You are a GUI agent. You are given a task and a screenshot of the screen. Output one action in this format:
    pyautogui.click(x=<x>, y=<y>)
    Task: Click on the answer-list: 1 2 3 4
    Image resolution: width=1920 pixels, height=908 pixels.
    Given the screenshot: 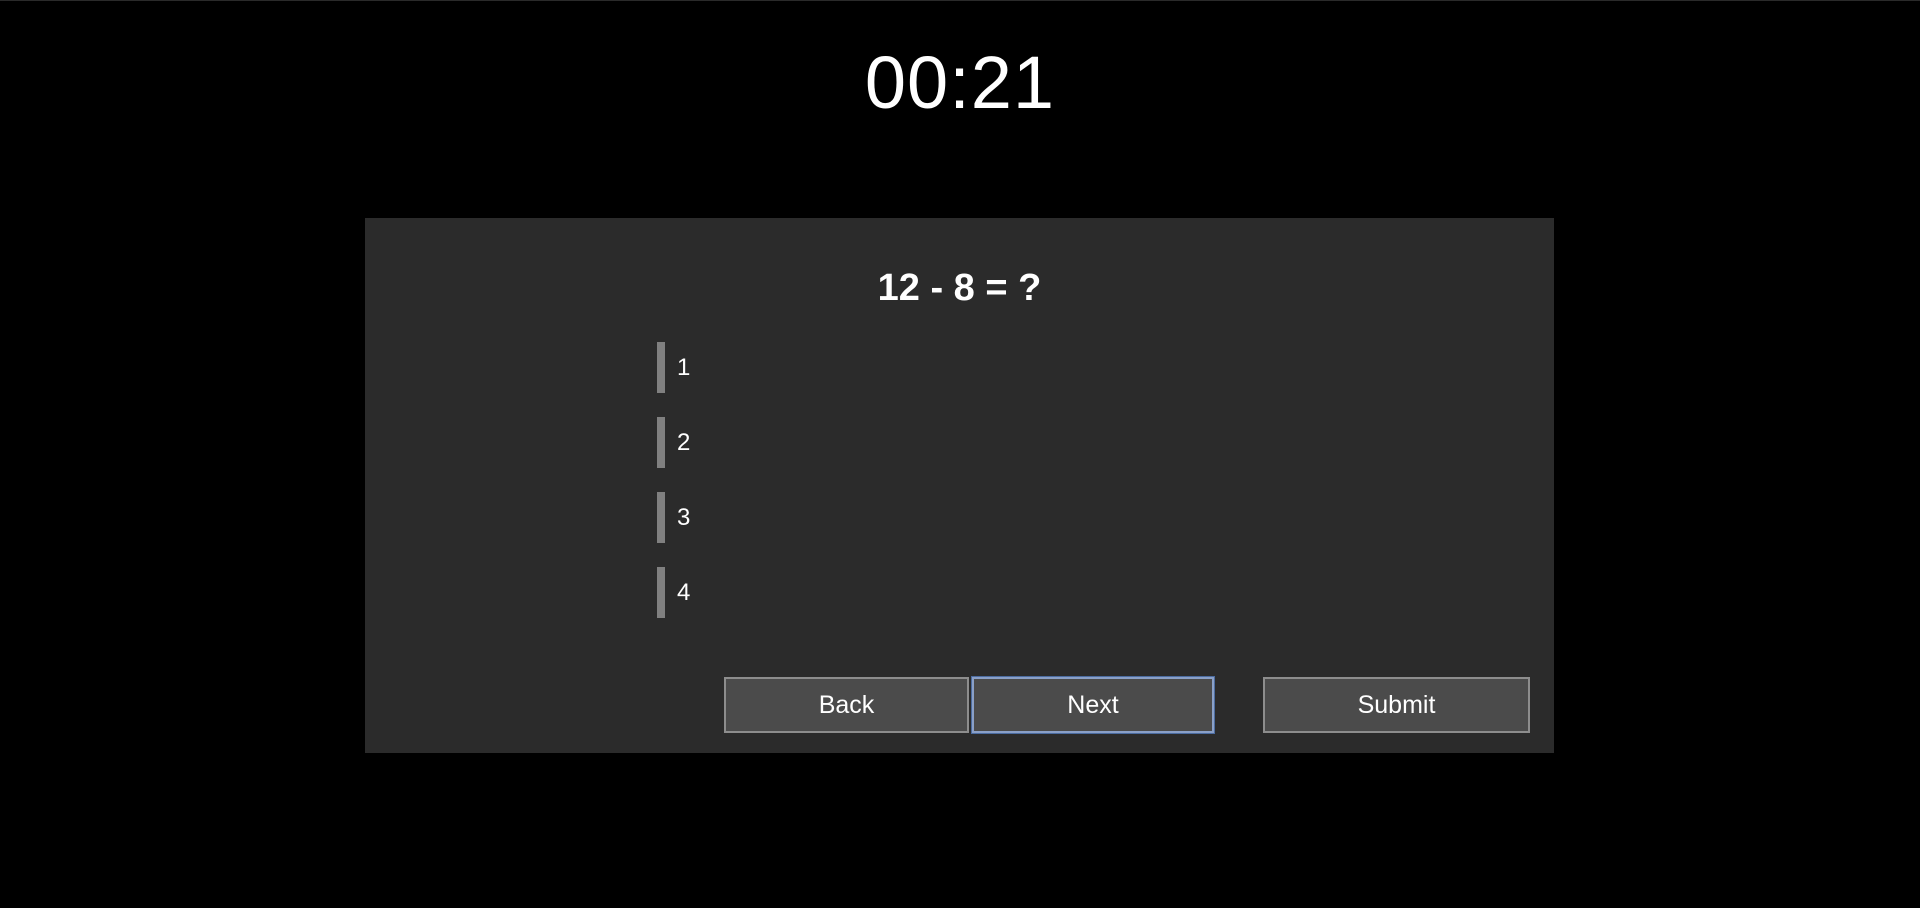 What is the action you would take?
    pyautogui.click(x=957, y=492)
    